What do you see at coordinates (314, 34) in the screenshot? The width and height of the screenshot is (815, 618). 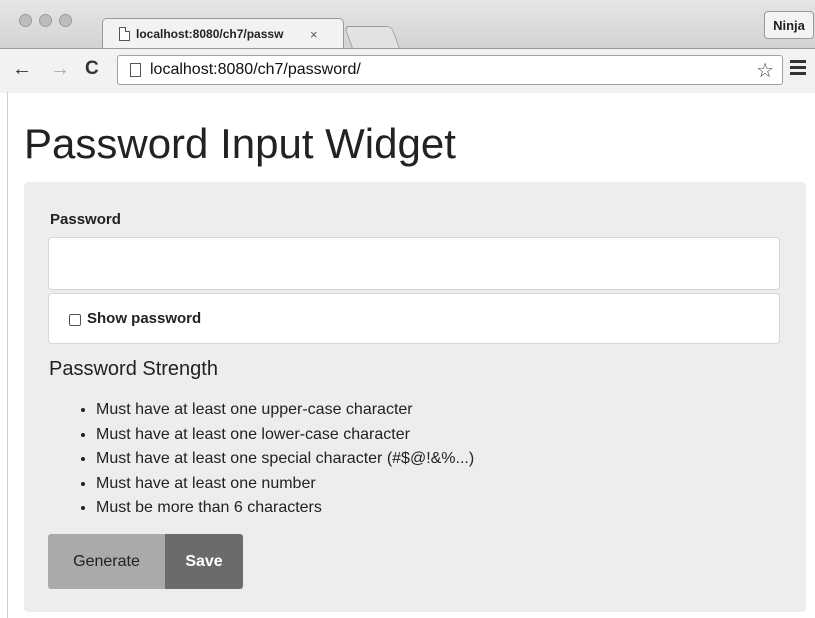 I see `tab-close-icon: ×` at bounding box center [314, 34].